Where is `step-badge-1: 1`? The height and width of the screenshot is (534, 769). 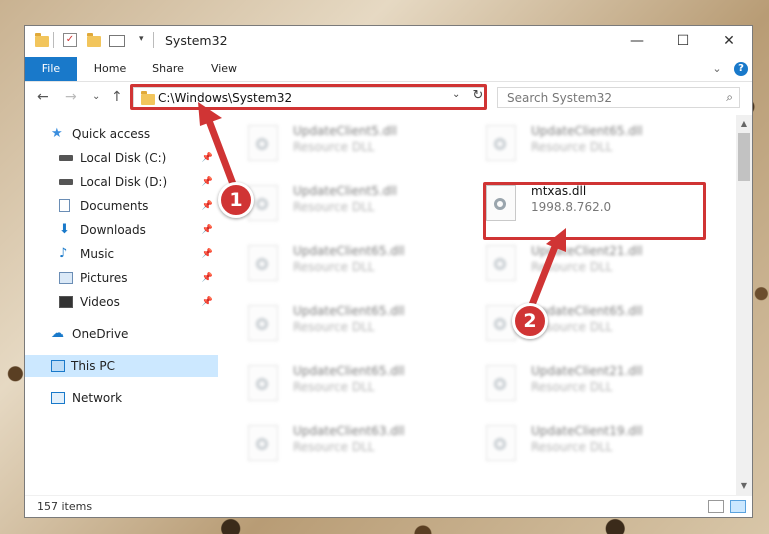
step-badge-1: 1 is located at coordinates (236, 200).